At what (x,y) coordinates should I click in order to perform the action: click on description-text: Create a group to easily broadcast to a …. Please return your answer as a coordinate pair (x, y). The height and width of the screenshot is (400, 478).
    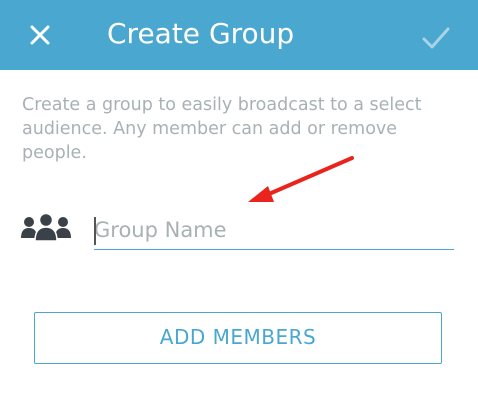
    Looking at the image, I should click on (222, 129).